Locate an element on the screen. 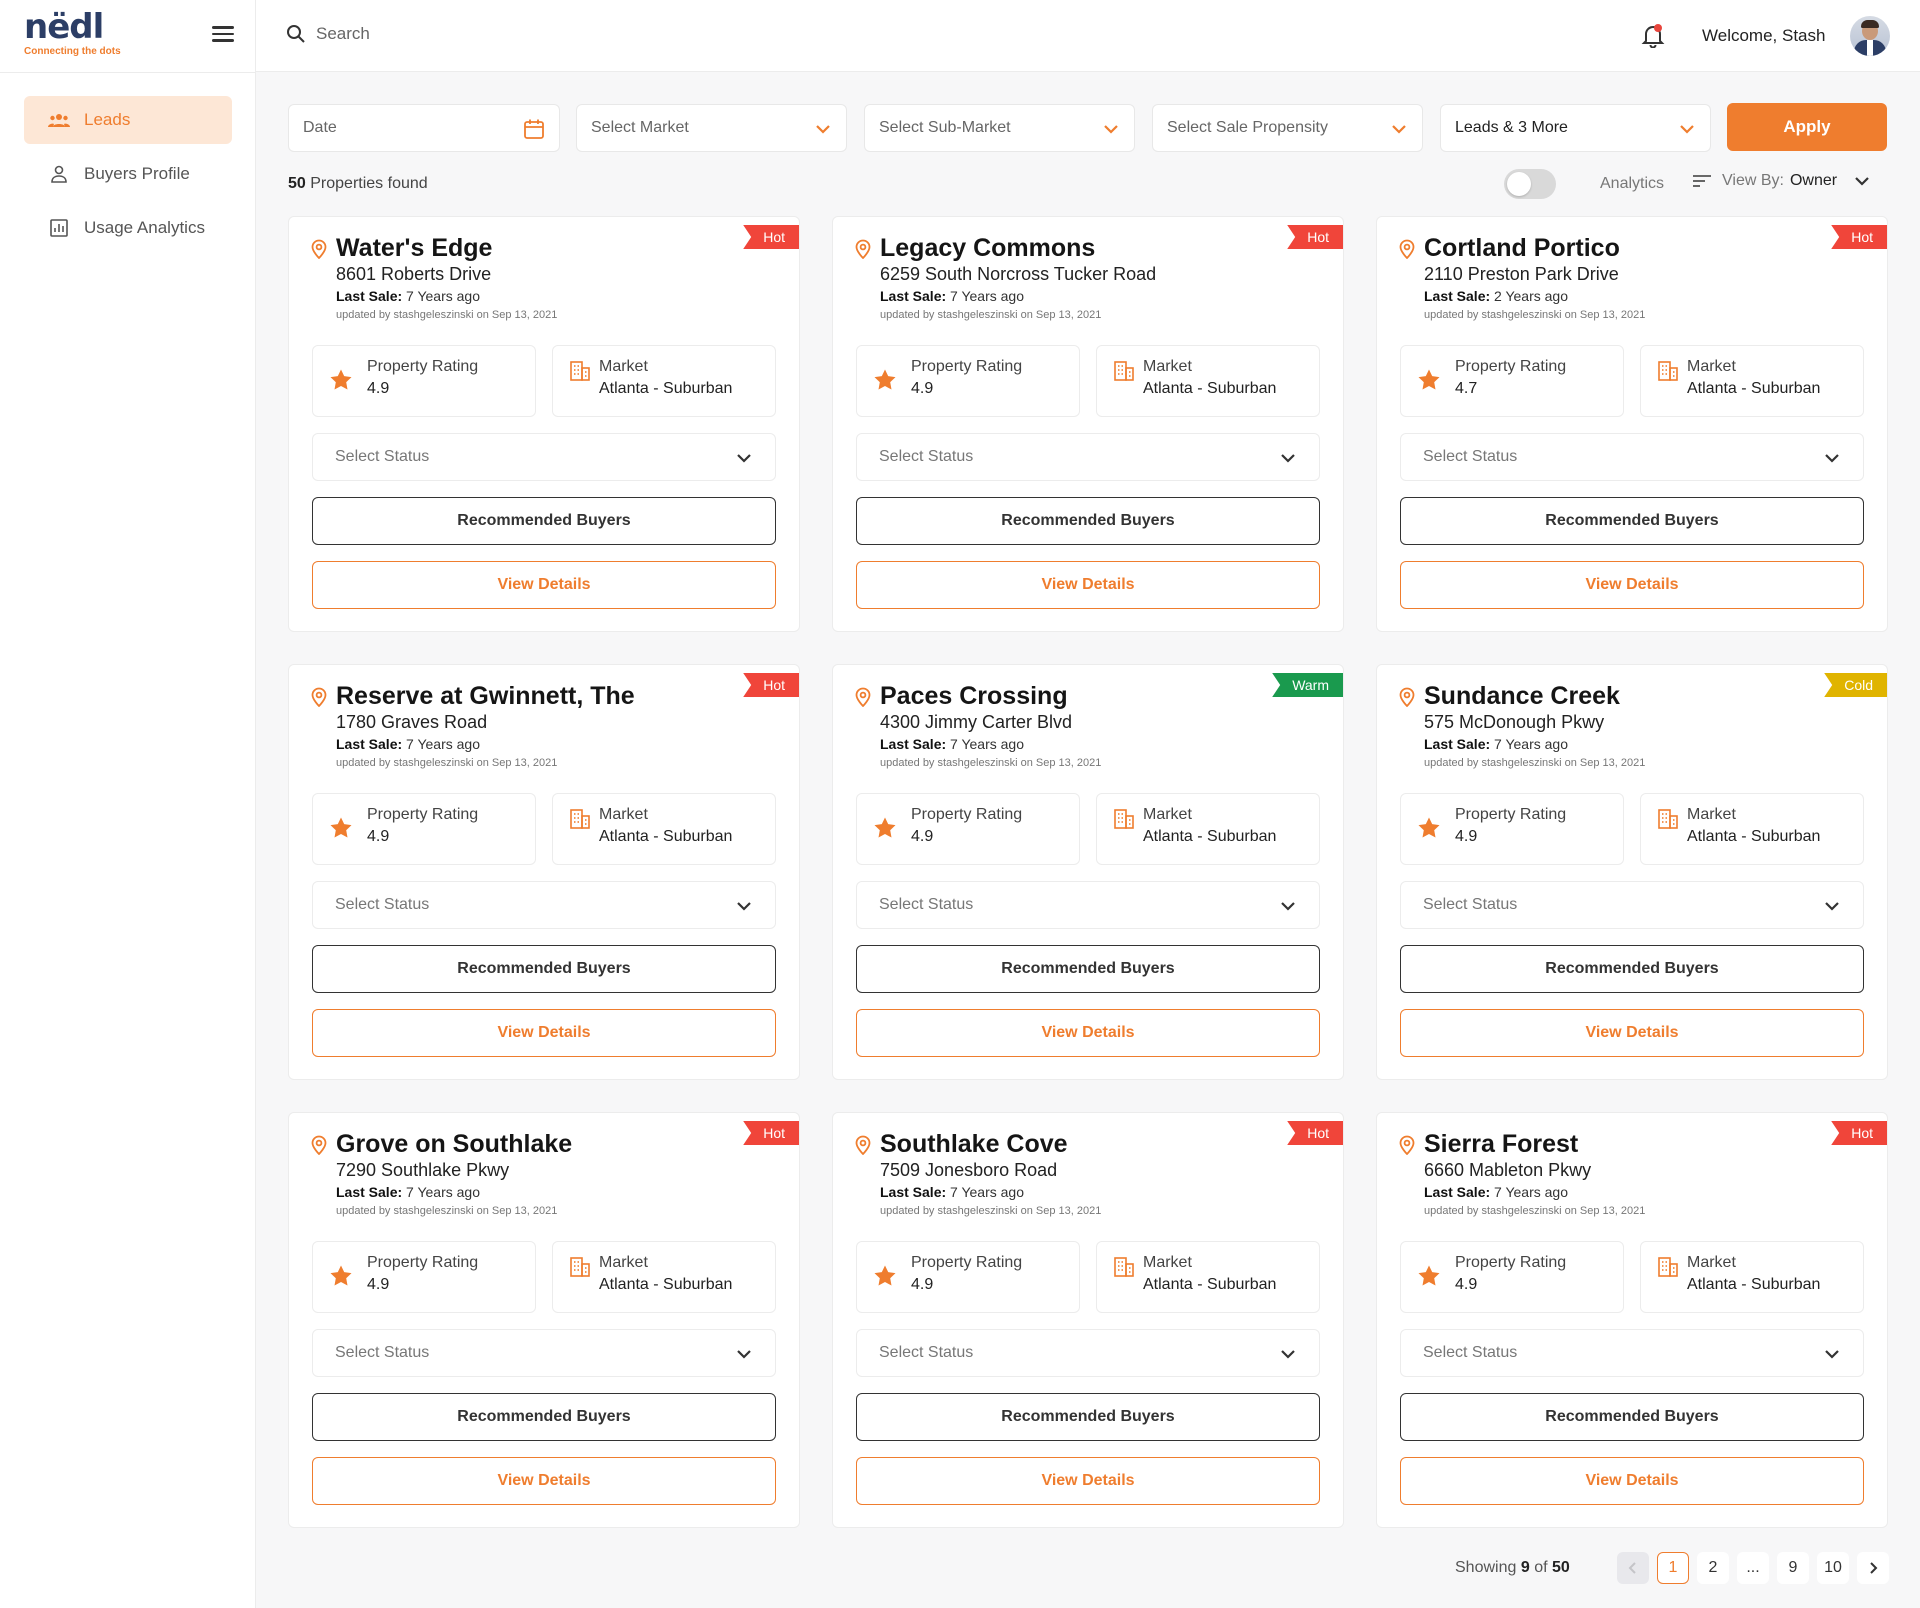 The height and width of the screenshot is (1608, 1920). star-icon is located at coordinates (341, 827).